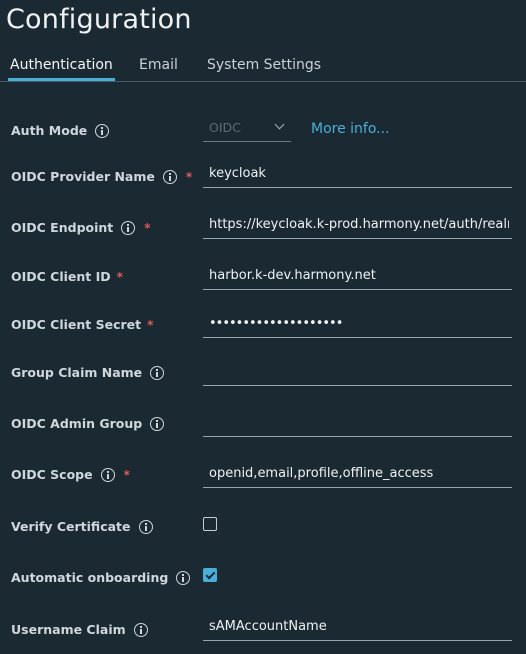  I want to click on oidc-client-id-input, so click(359, 275).